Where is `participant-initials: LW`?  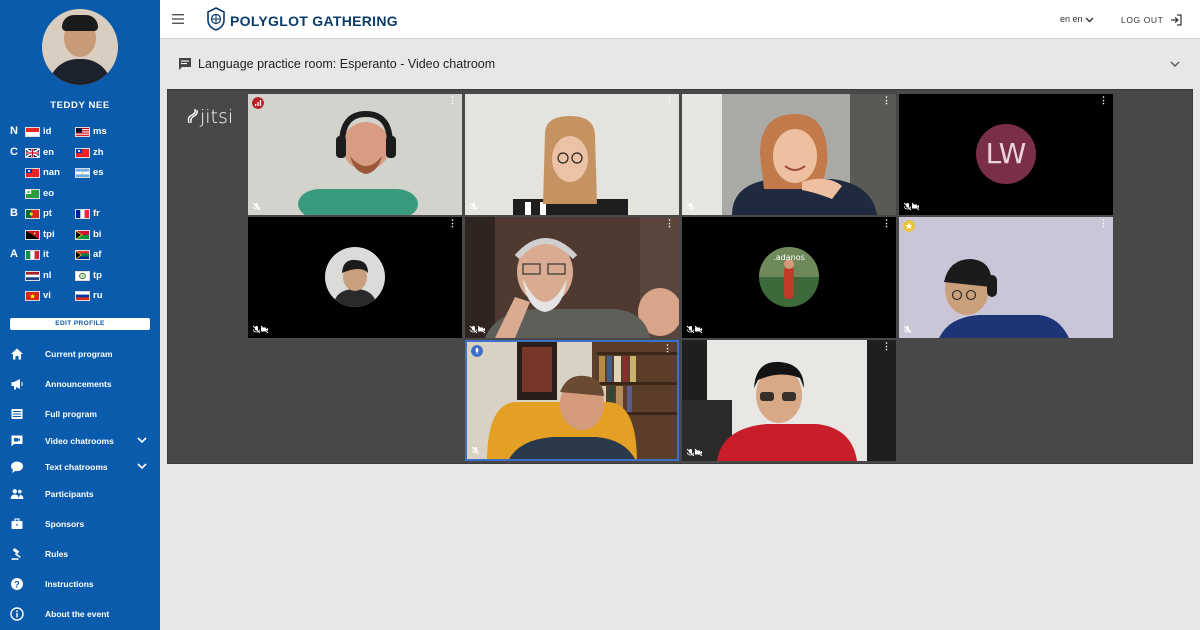 participant-initials: LW is located at coordinates (1006, 154).